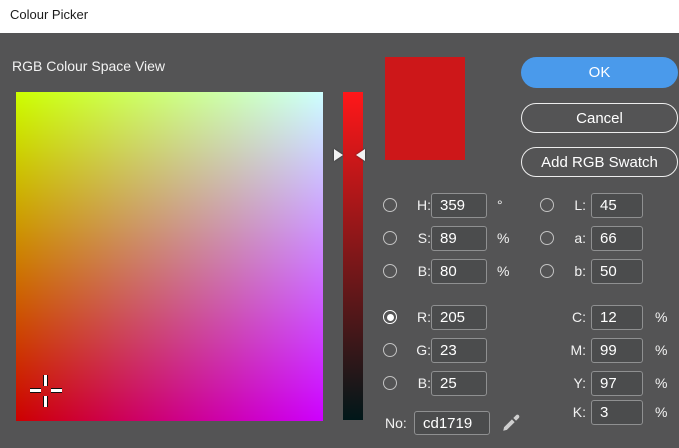  I want to click on field-label-h: H:, so click(424, 205).